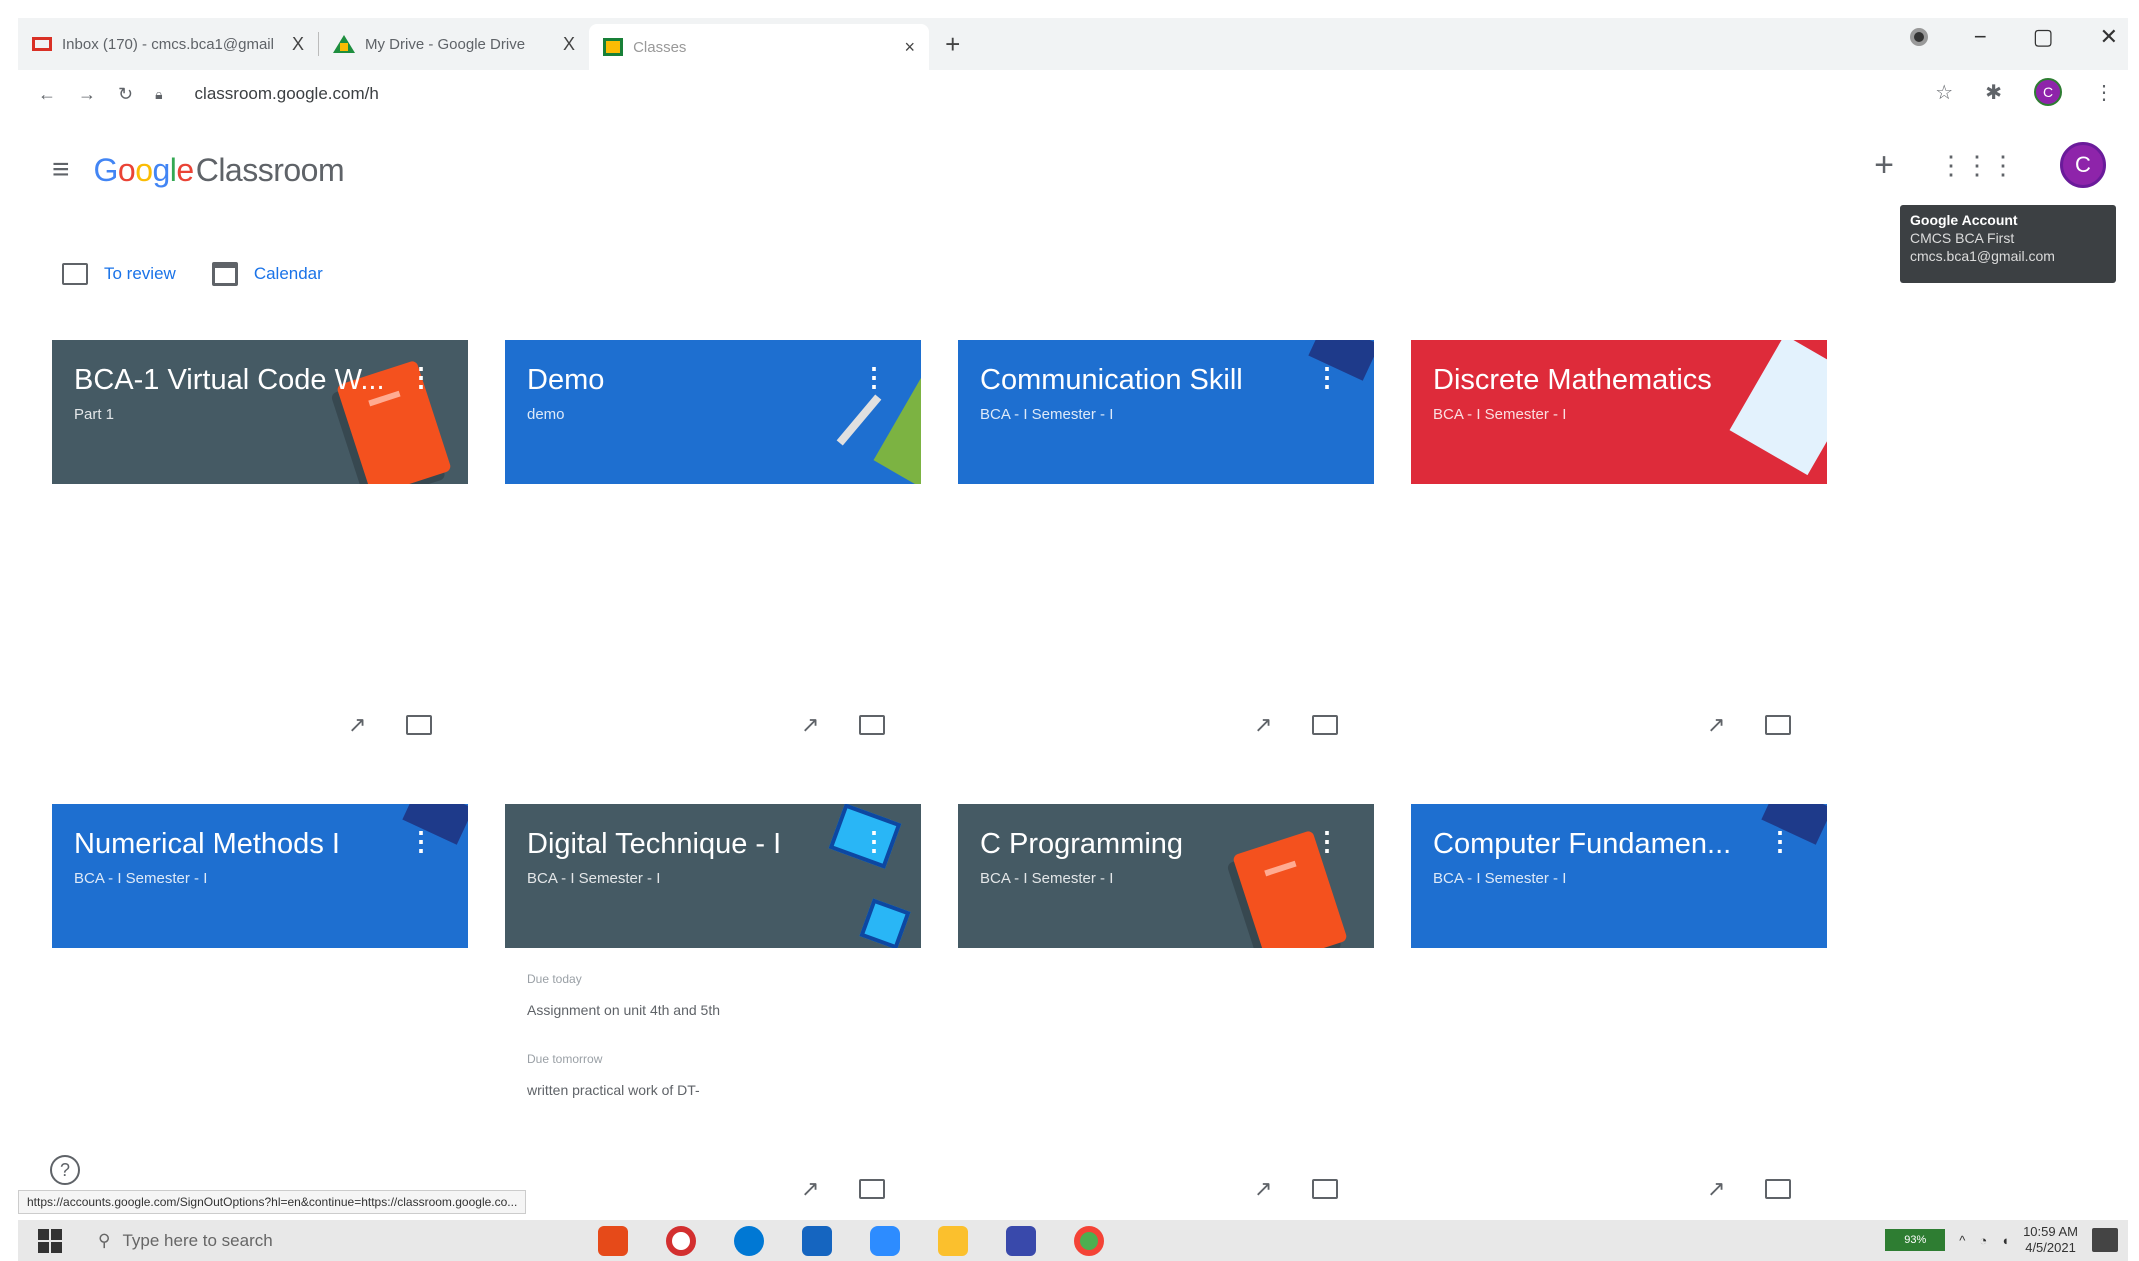 The image size is (2139, 1261). Describe the element at coordinates (2048, 92) in the screenshot. I see `profile-avatar: C` at that location.